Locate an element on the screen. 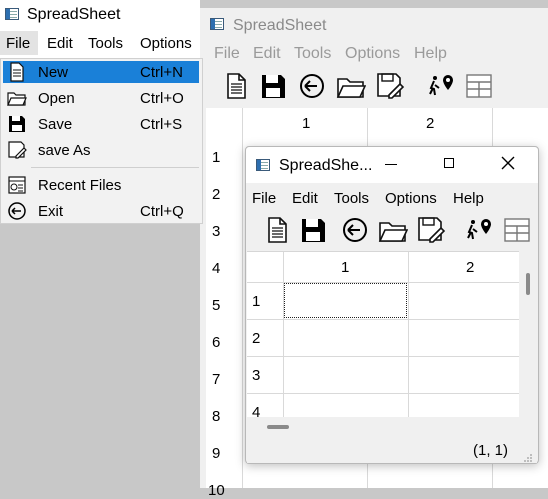  menu-item-label: Exit is located at coordinates (51, 211).